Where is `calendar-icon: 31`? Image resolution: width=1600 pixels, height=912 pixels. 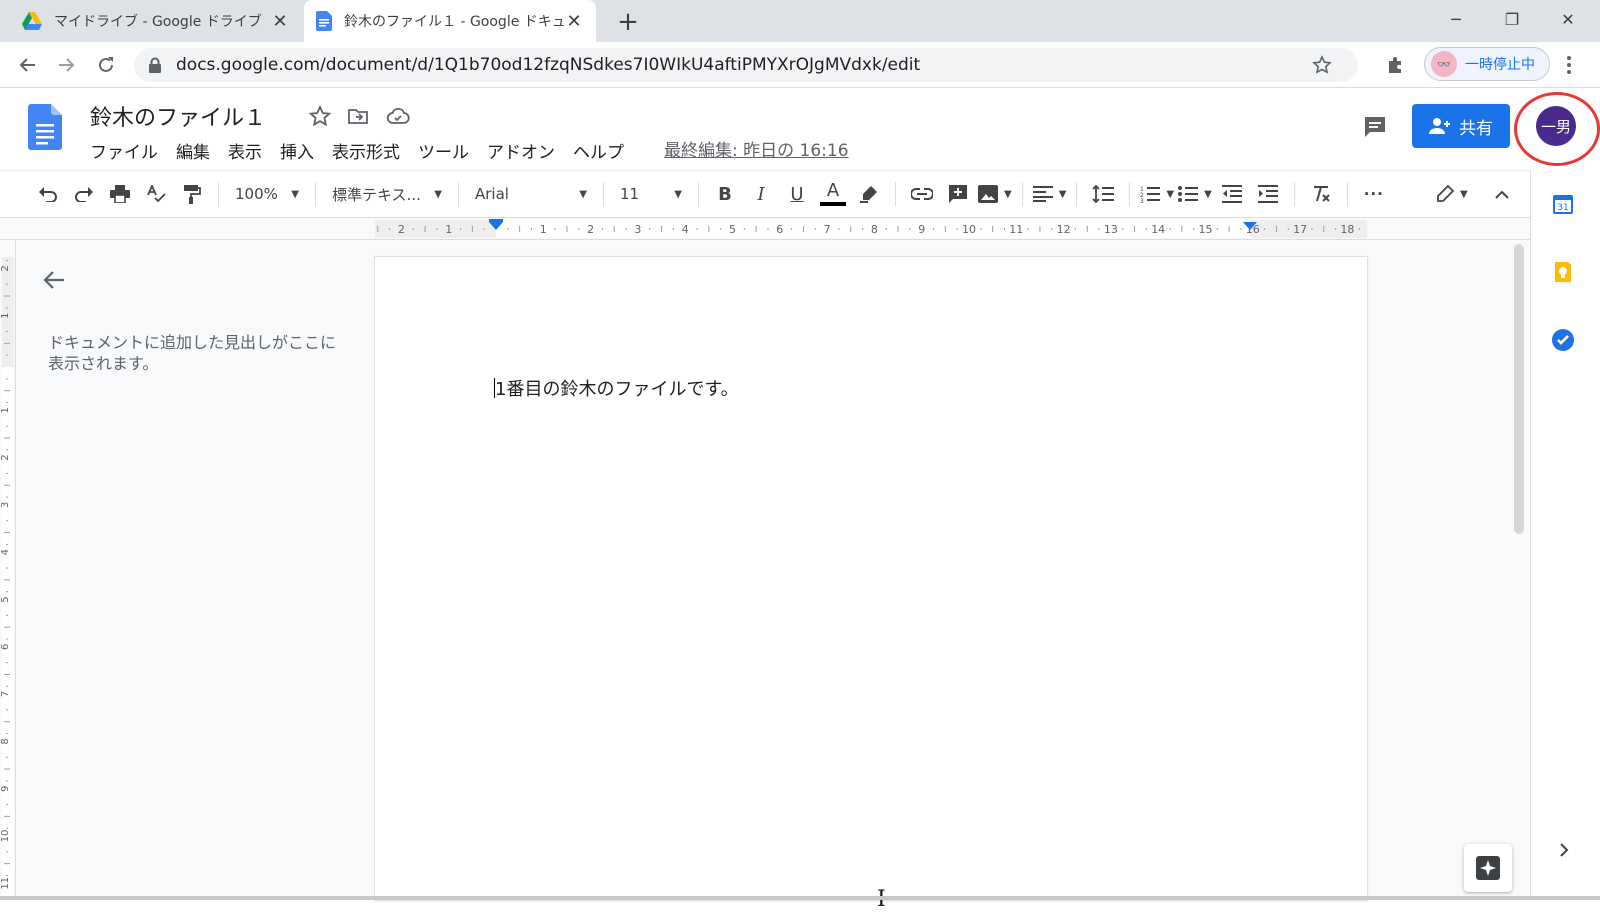
calendar-icon: 31 is located at coordinates (1563, 204).